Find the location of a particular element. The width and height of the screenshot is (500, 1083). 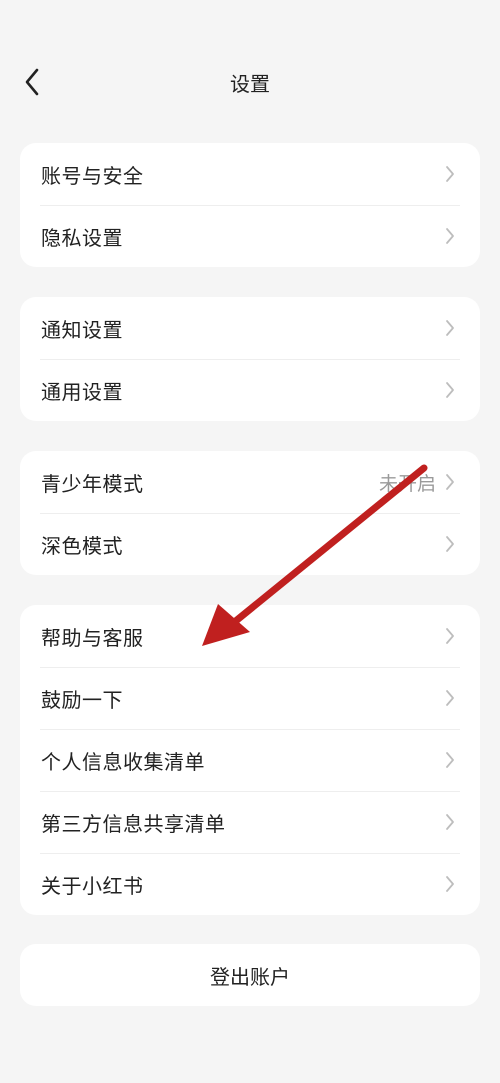

row-label: 第三方信息共享清单 is located at coordinates (133, 823).